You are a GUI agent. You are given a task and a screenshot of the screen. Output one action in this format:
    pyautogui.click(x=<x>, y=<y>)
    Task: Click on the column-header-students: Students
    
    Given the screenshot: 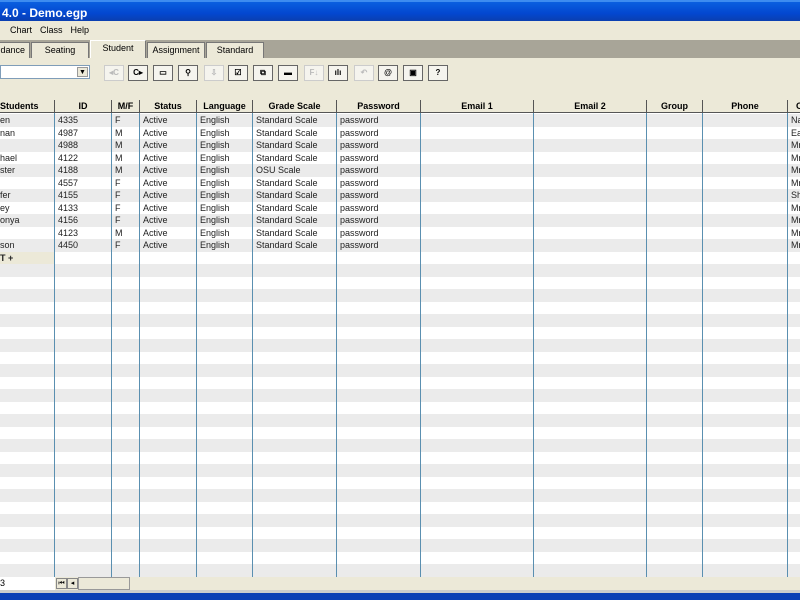 What is the action you would take?
    pyautogui.click(x=27, y=106)
    